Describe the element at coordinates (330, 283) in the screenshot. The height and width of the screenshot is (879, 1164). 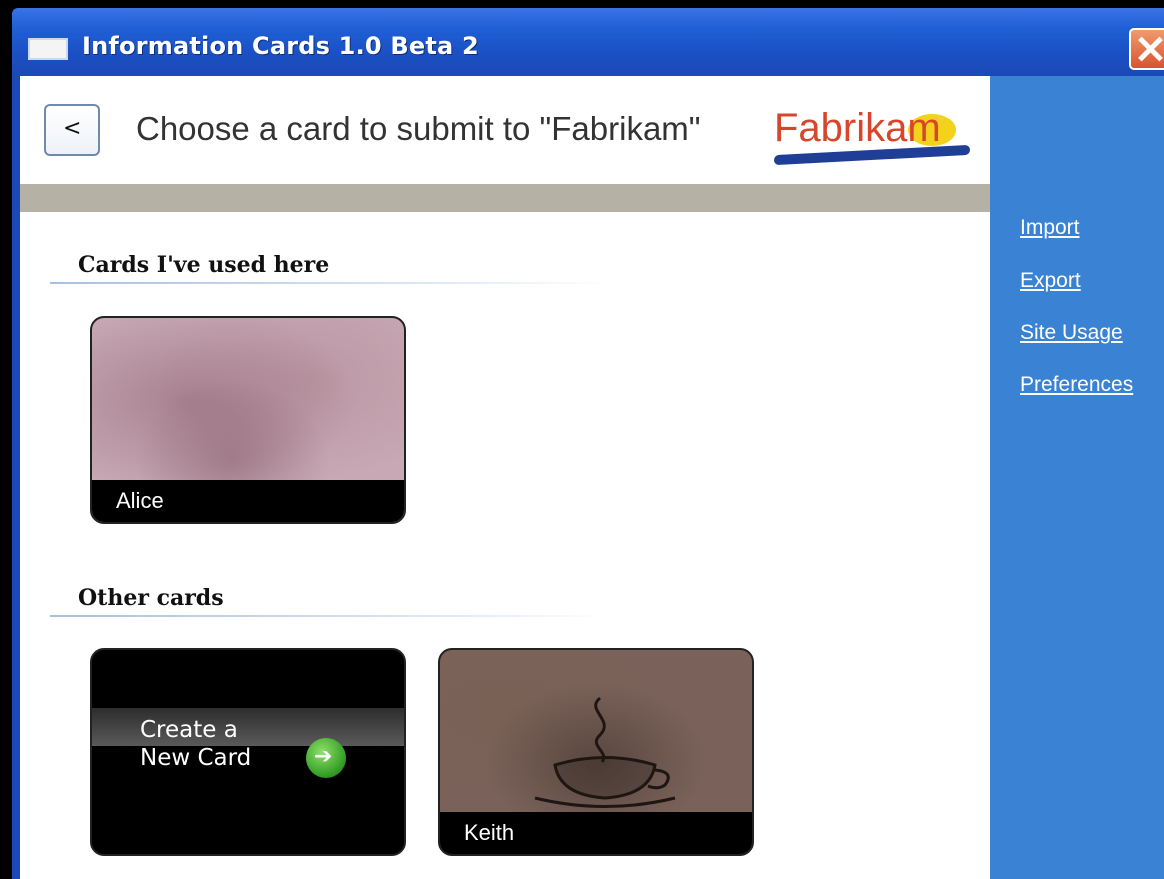
I see `section-divider-used` at that location.